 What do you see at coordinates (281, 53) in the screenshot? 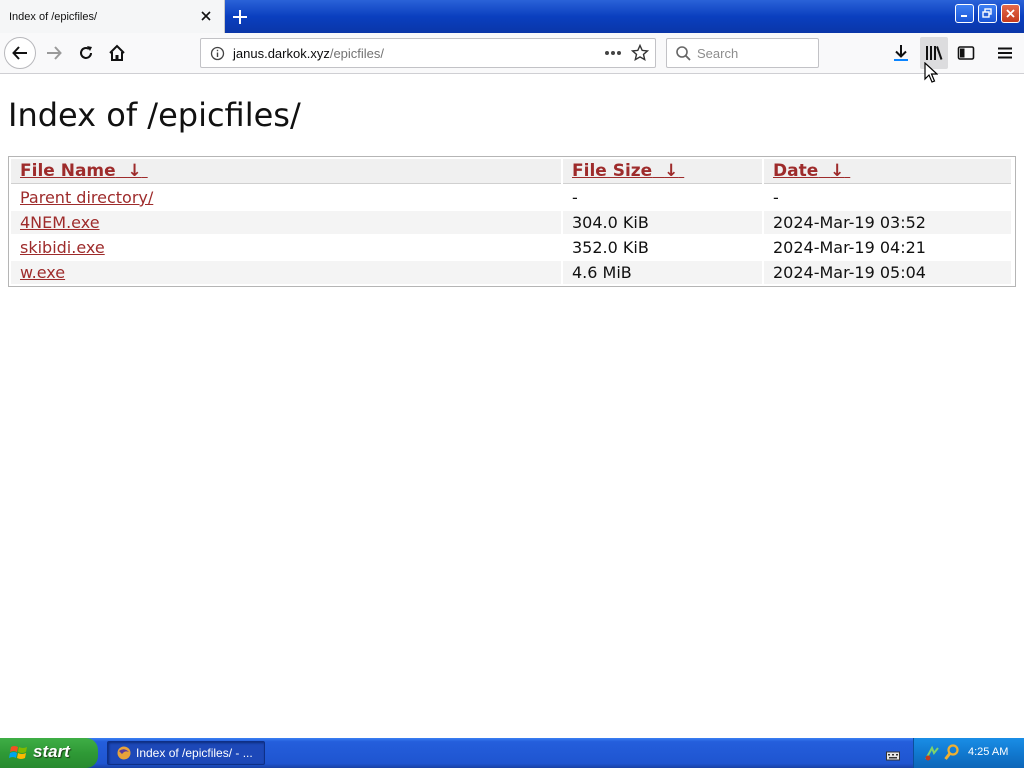
I see `url-host: janus.darkok.xyz` at bounding box center [281, 53].